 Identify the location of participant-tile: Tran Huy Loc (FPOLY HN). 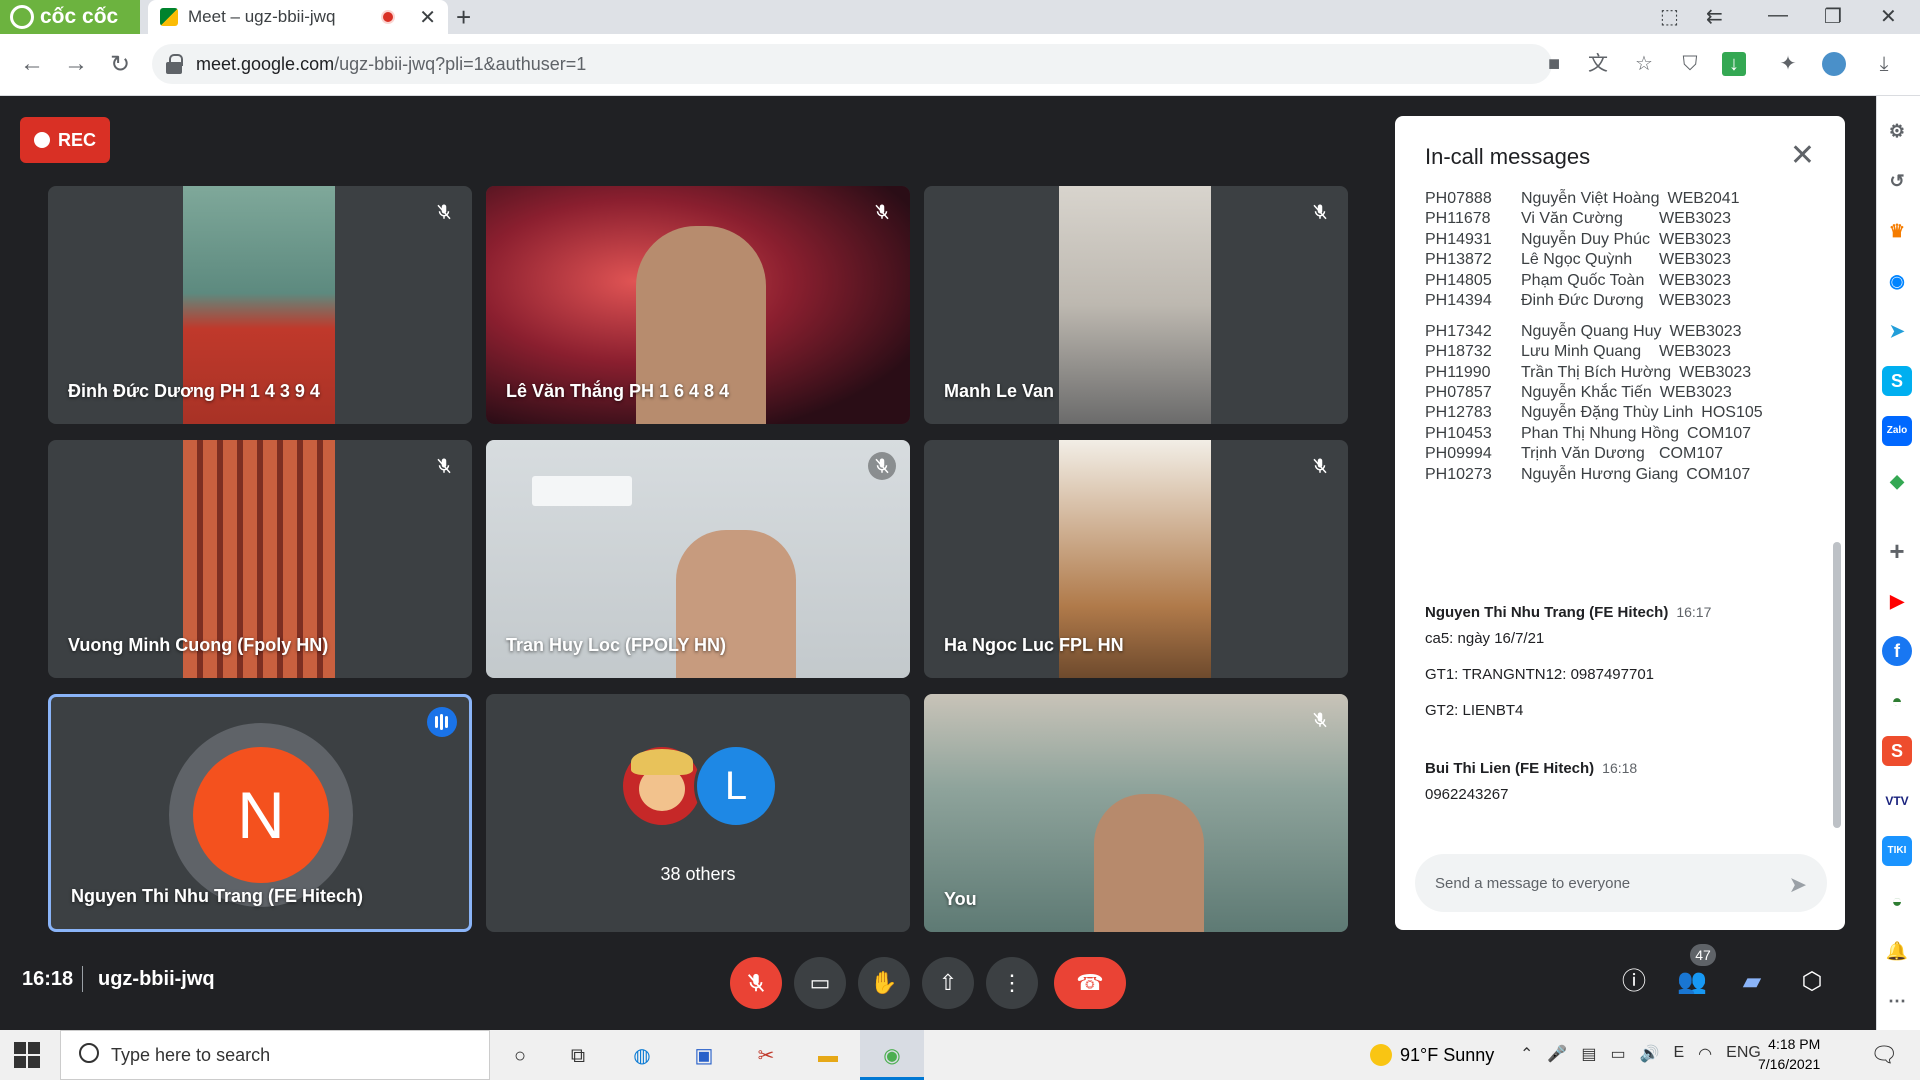
(698, 559).